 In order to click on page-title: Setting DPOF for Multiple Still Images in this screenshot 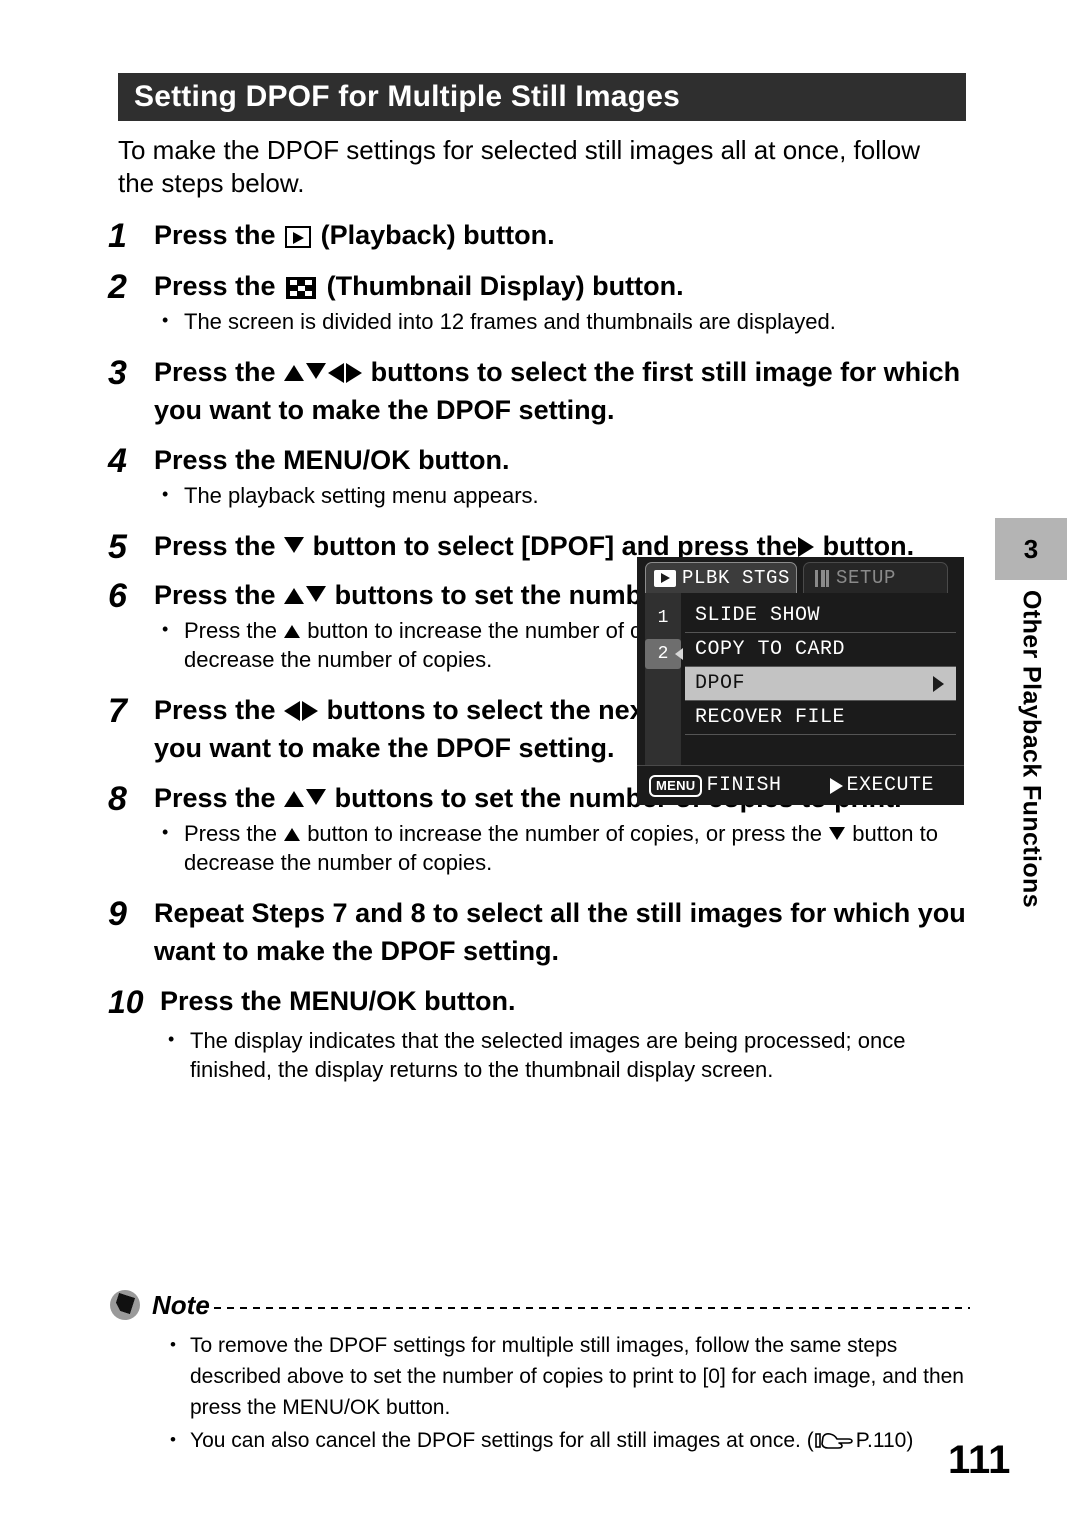, I will do `click(407, 96)`.